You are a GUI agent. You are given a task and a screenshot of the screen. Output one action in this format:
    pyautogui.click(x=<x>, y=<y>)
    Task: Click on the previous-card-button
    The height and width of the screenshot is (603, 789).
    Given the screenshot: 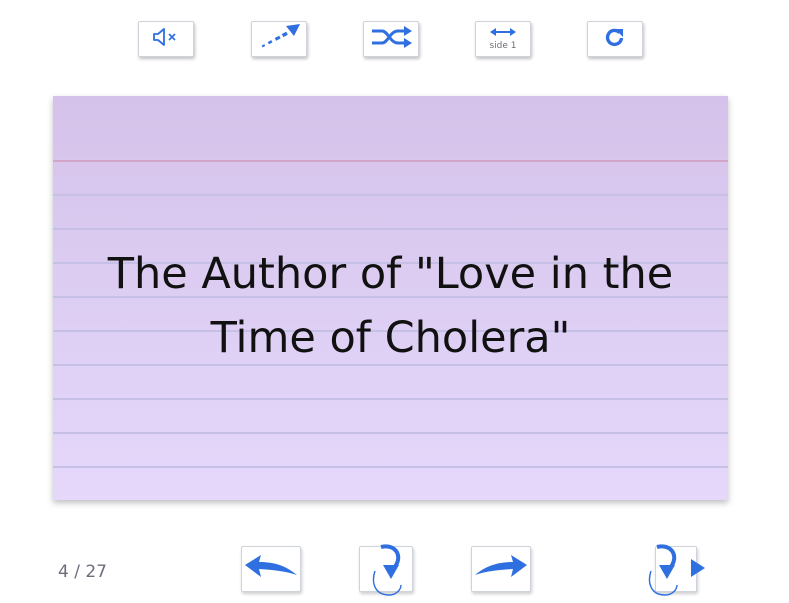 What is the action you would take?
    pyautogui.click(x=271, y=569)
    